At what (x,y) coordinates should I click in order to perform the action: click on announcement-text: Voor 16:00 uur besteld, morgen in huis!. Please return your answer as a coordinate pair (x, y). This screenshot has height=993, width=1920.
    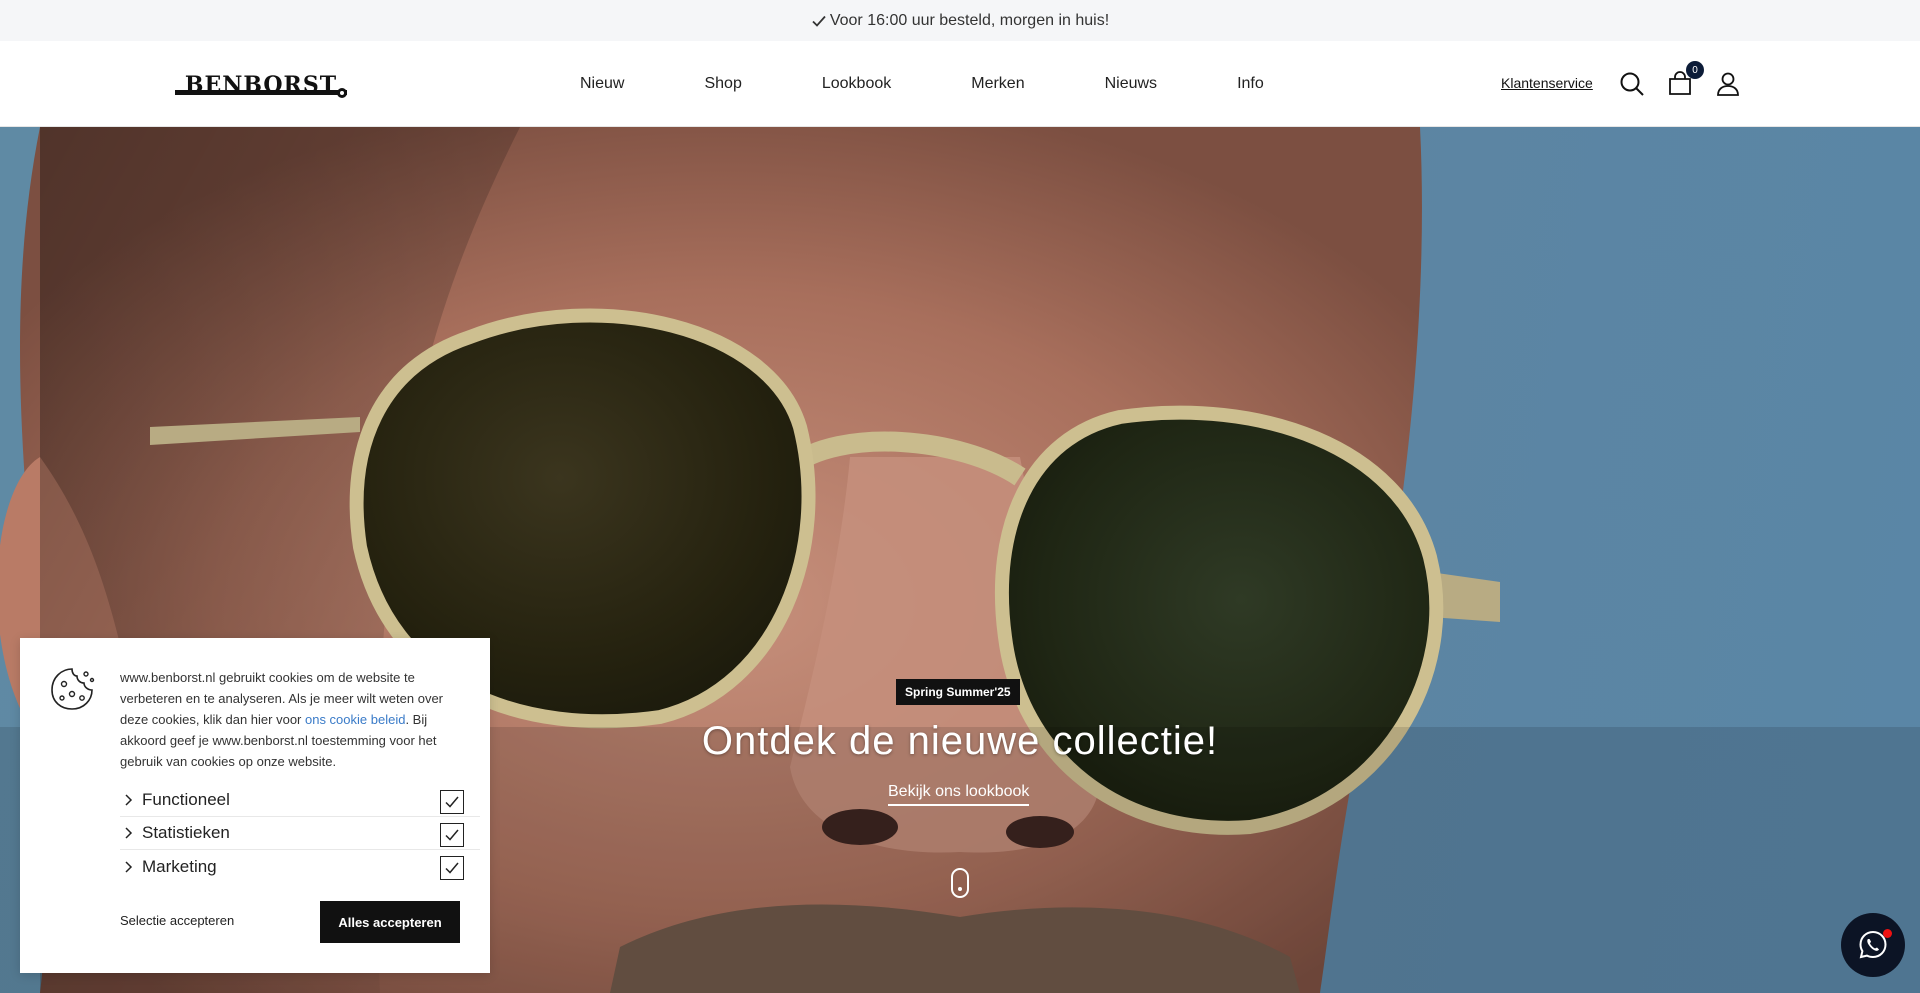
    Looking at the image, I should click on (969, 20).